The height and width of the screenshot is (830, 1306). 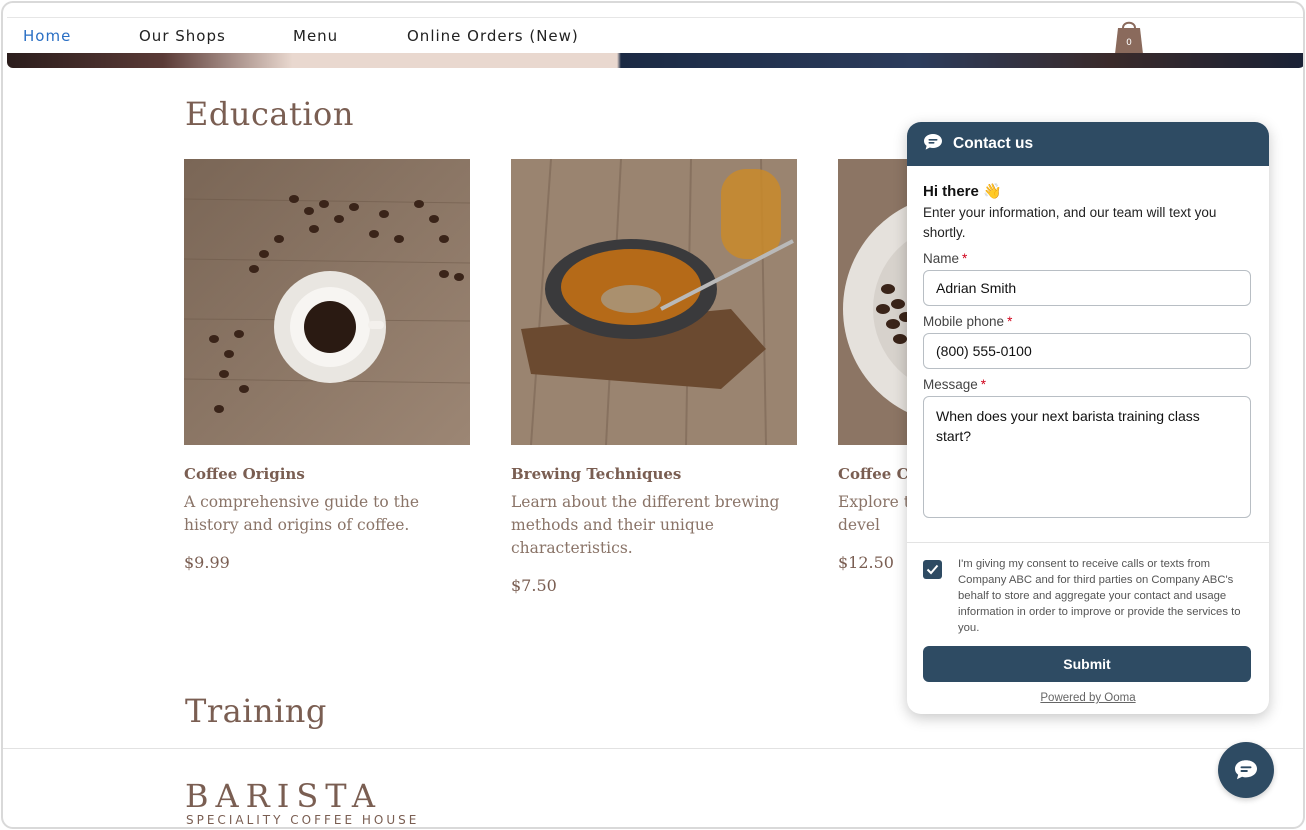 What do you see at coordinates (327, 302) in the screenshot?
I see `coffee-cup-image` at bounding box center [327, 302].